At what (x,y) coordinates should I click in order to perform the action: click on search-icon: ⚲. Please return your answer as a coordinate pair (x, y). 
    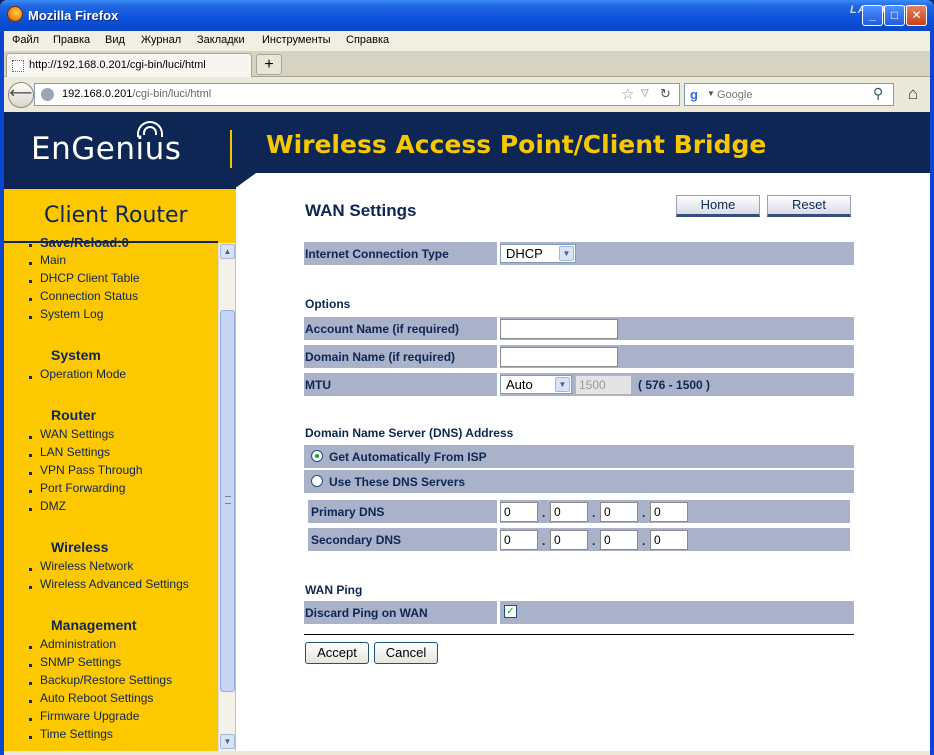
    Looking at the image, I should click on (878, 93).